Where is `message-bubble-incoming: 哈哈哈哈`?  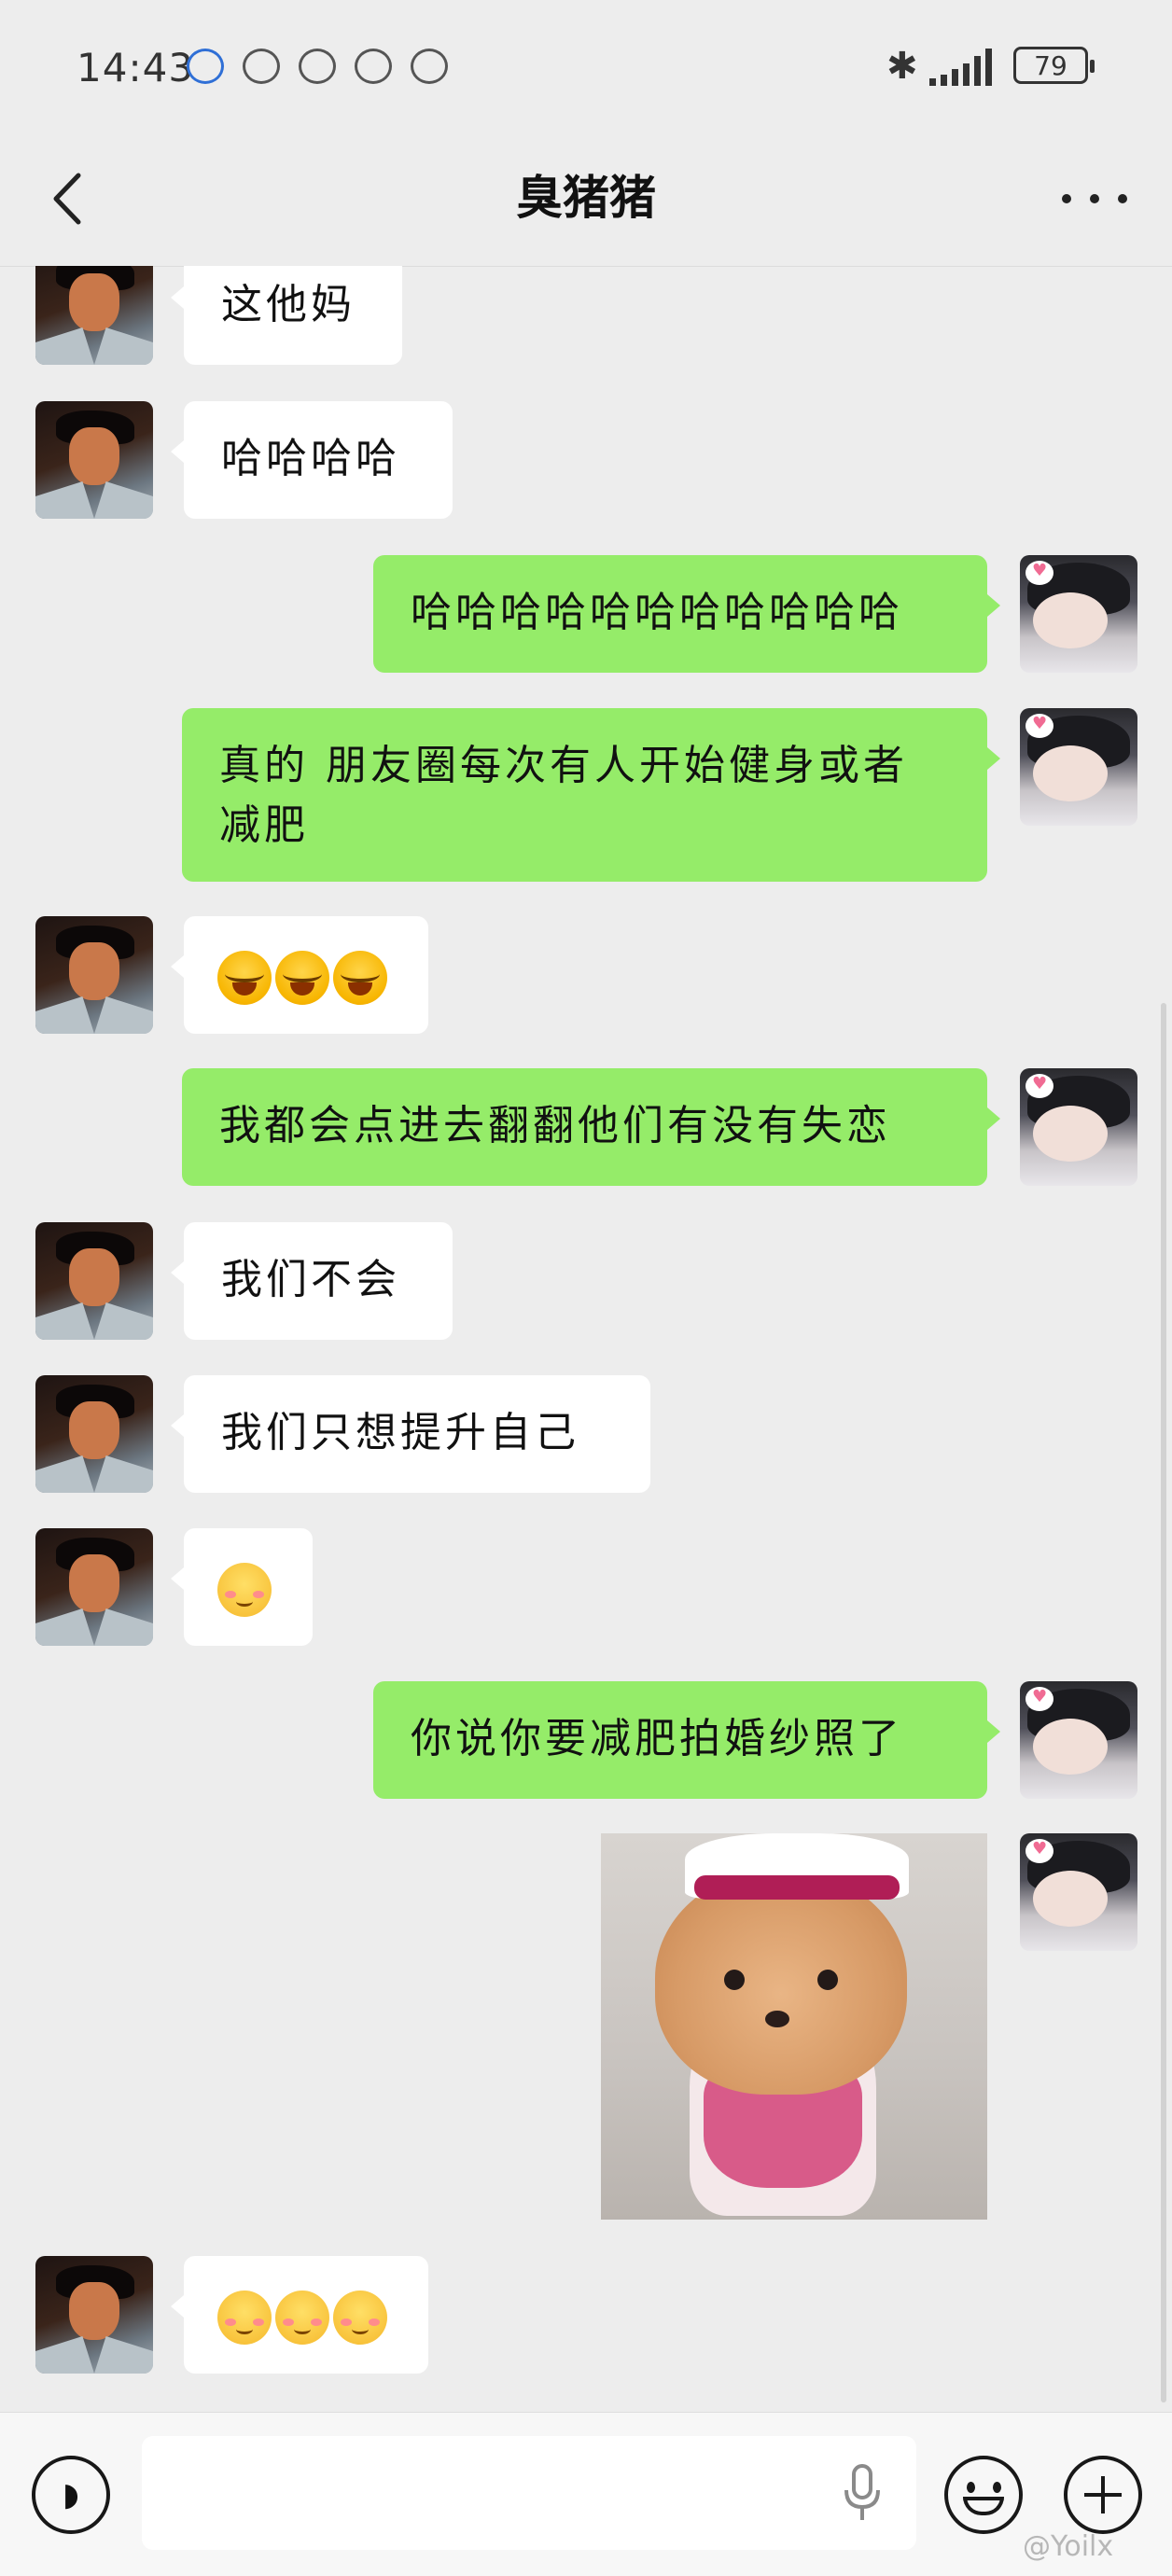 message-bubble-incoming: 哈哈哈哈 is located at coordinates (312, 460).